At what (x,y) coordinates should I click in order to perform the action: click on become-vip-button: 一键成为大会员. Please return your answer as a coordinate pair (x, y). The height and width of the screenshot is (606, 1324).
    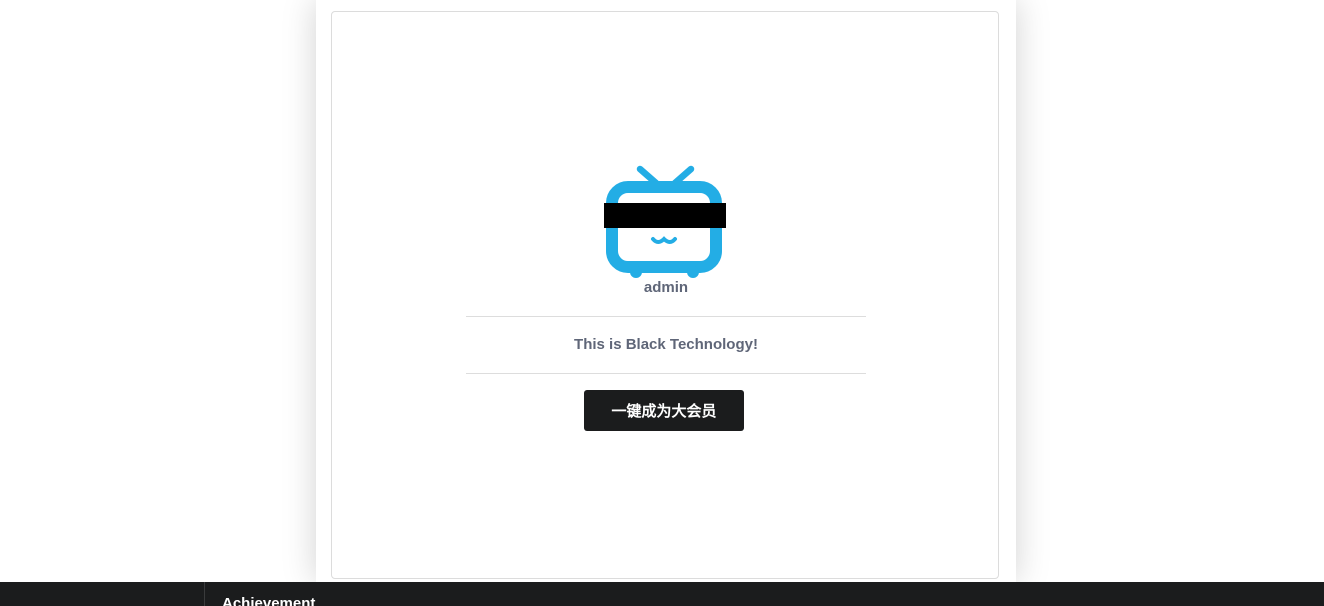
    Looking at the image, I should click on (664, 410).